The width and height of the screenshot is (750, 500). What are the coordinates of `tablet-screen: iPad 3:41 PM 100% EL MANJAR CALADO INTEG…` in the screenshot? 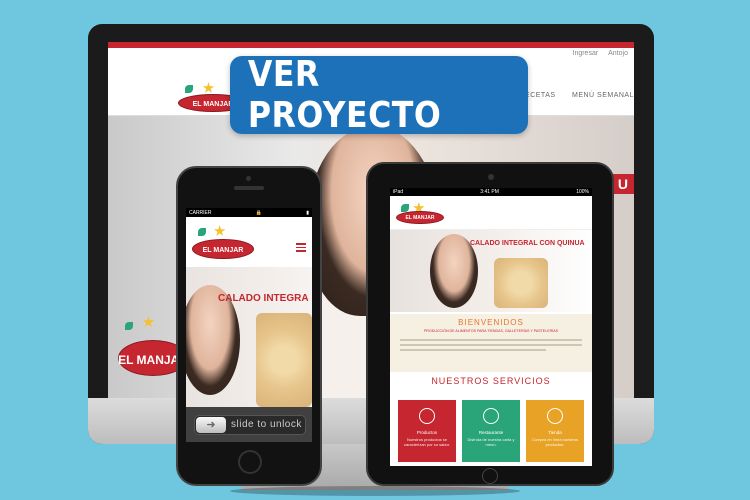 It's located at (491, 327).